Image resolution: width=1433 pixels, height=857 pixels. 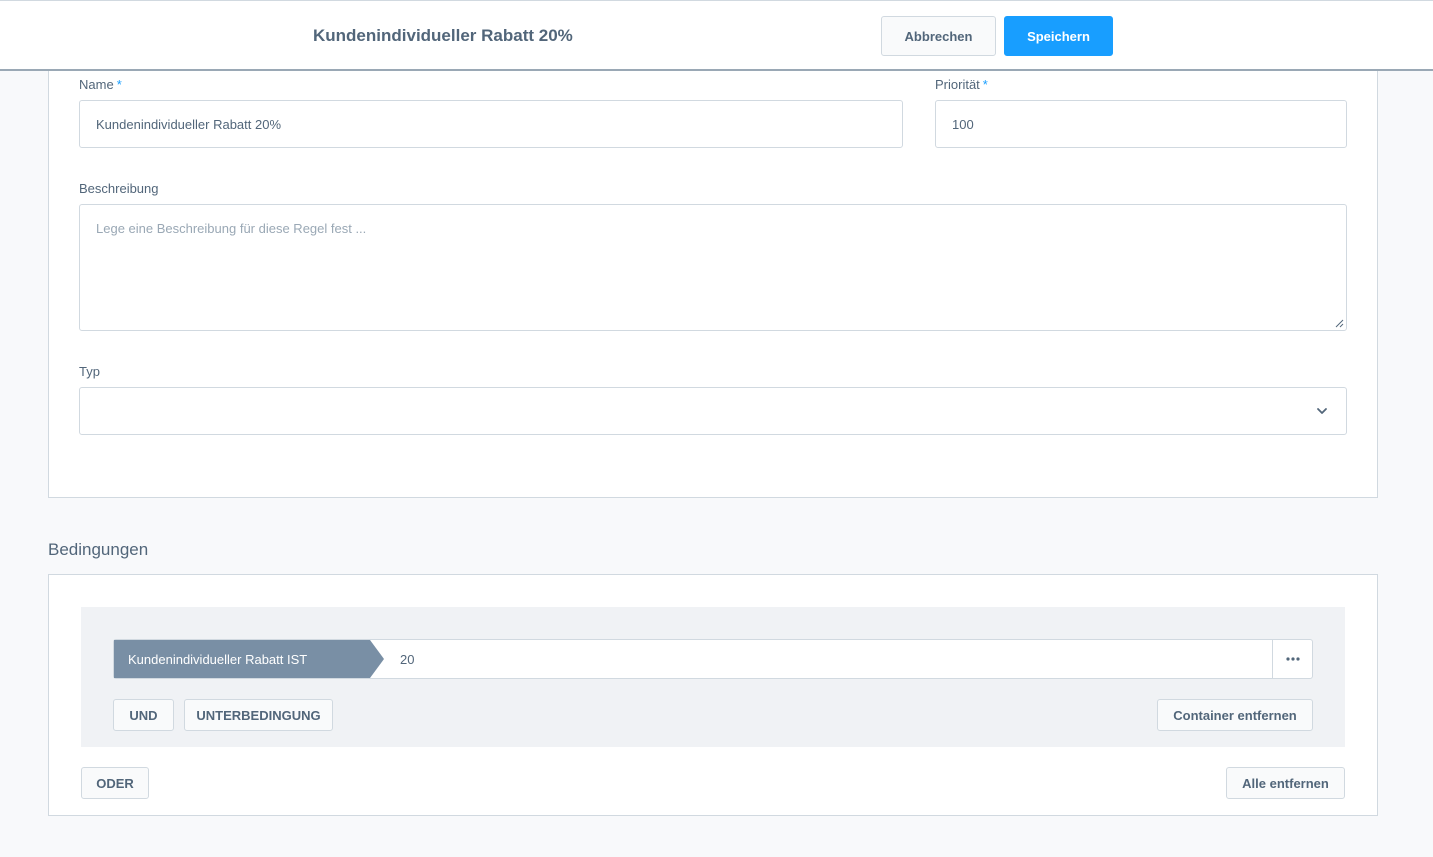 What do you see at coordinates (1058, 36) in the screenshot?
I see `save-button: Speichern` at bounding box center [1058, 36].